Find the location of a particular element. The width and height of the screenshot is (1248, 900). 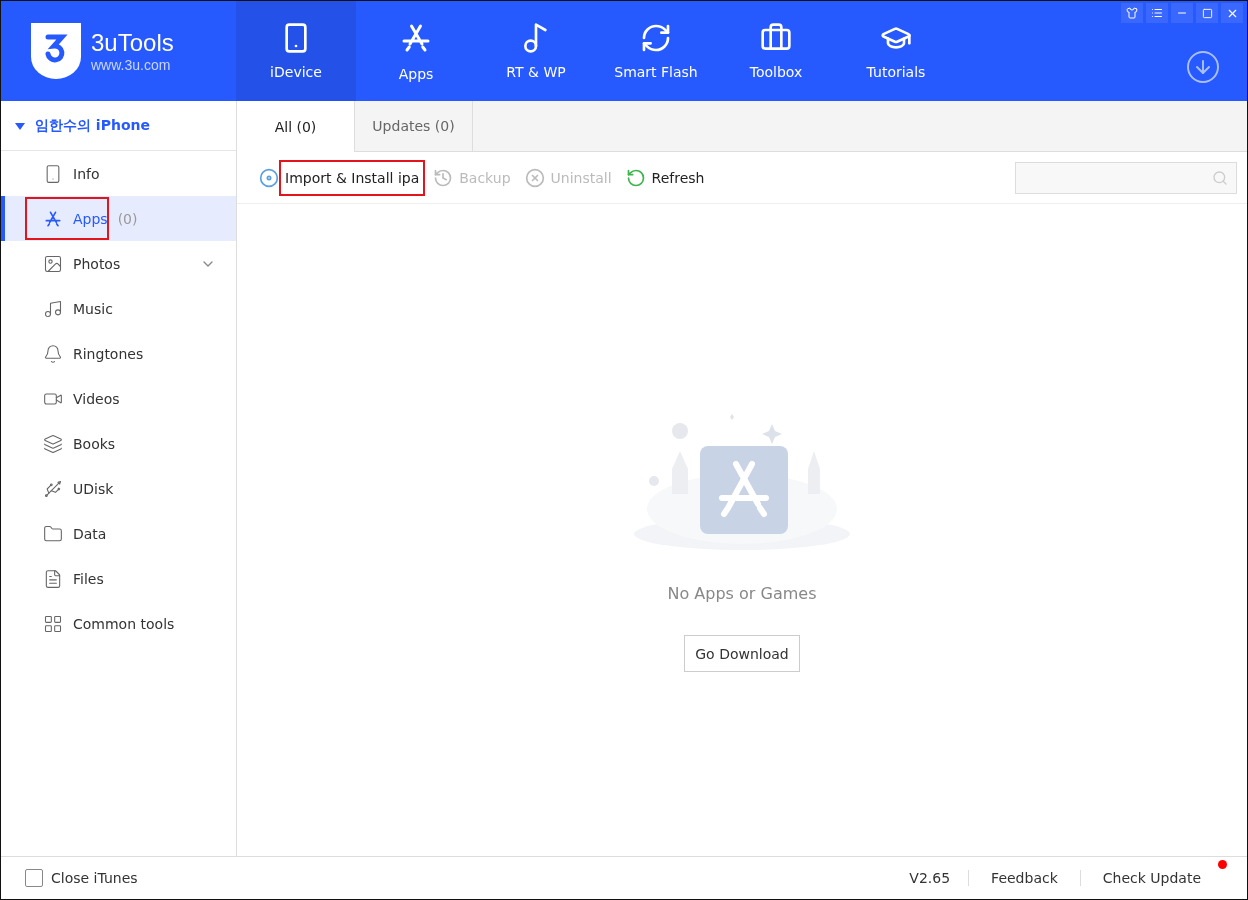

sidebar-item: Info is located at coordinates (118, 173).